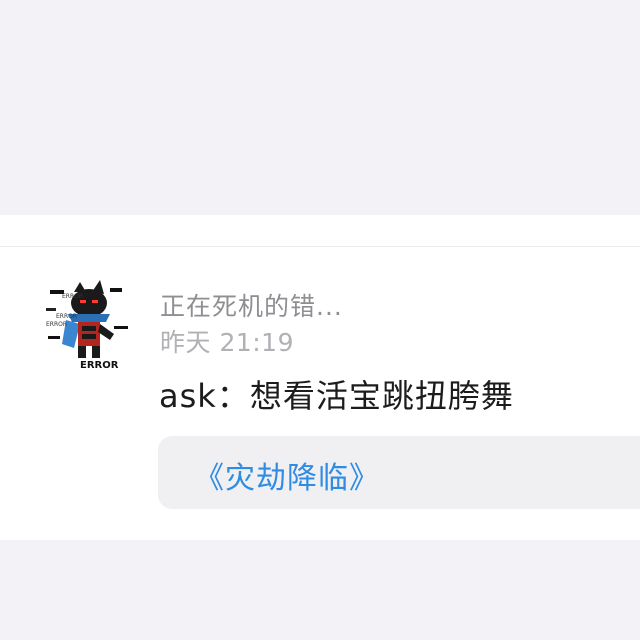 The height and width of the screenshot is (640, 640). Describe the element at coordinates (287, 475) in the screenshot. I see `quote-link: 《灾劫降临》` at that location.